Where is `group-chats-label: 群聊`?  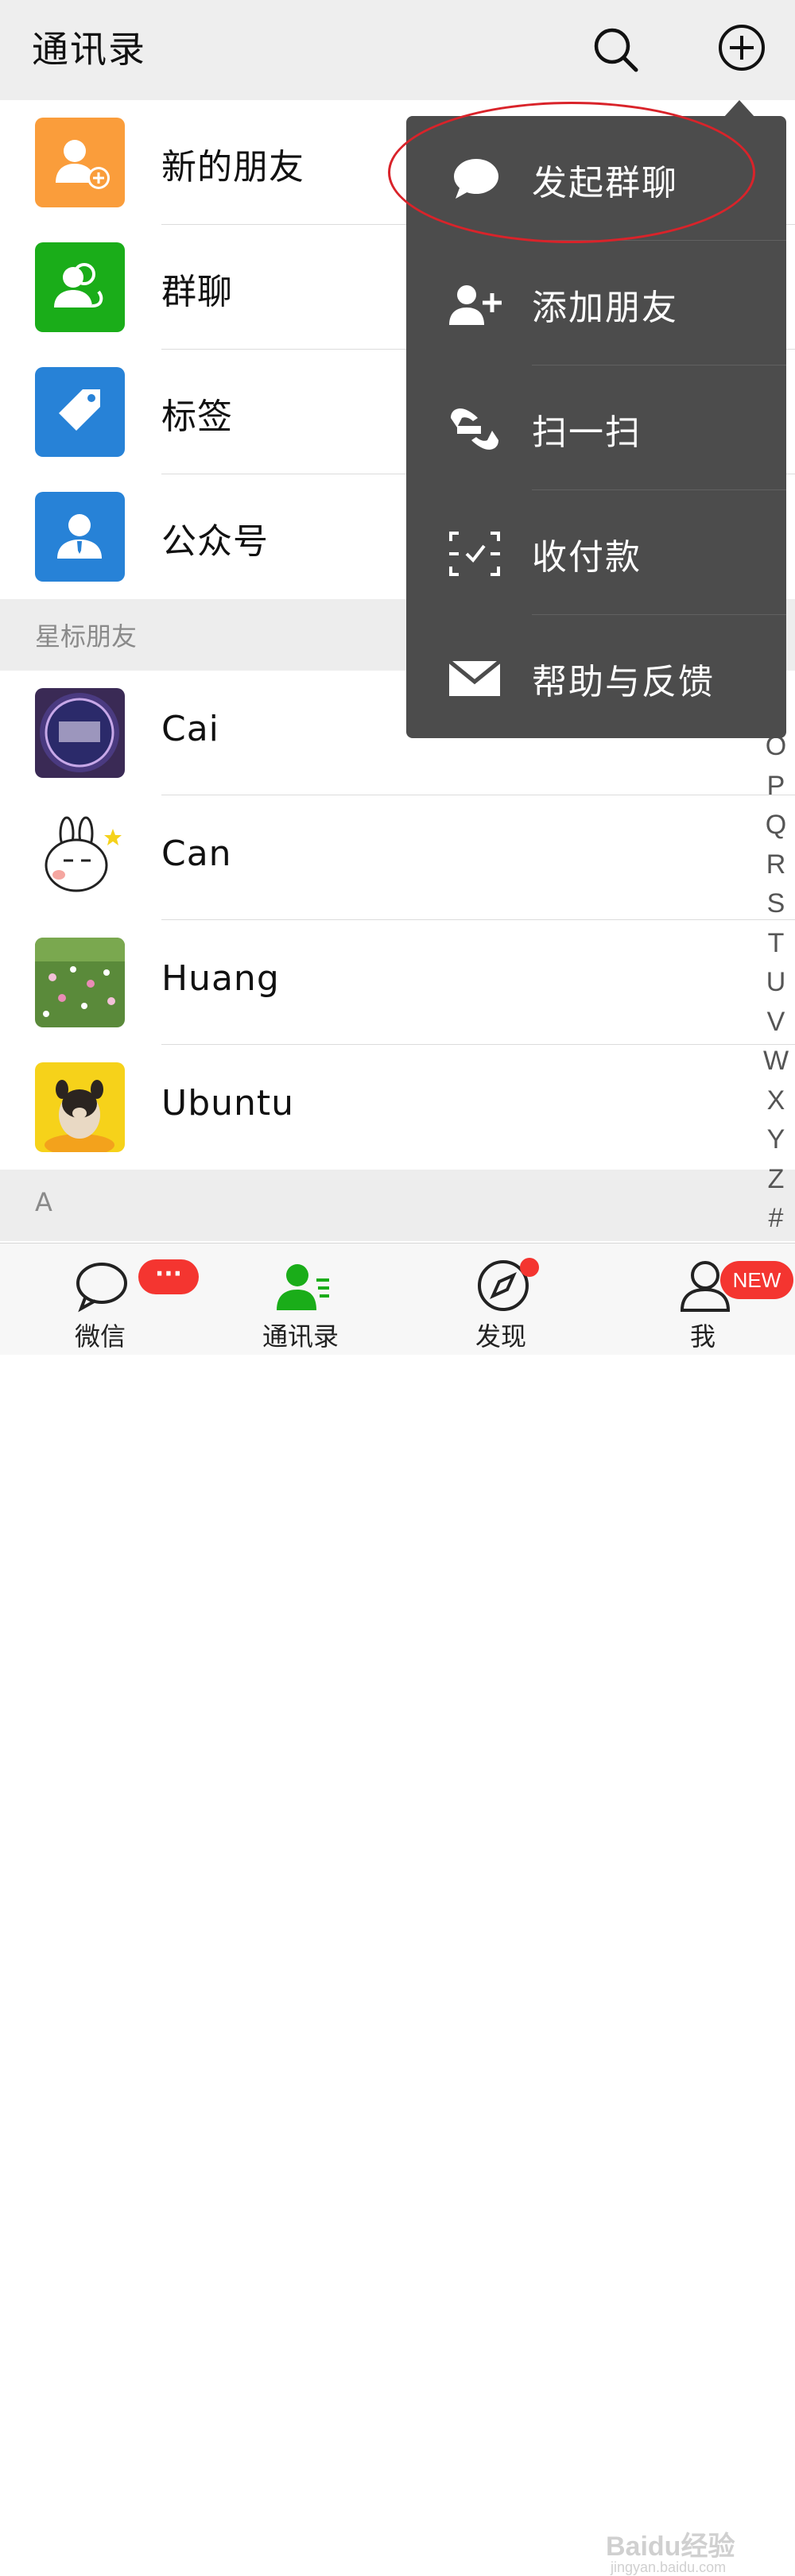
group-chats-label: 群聊 is located at coordinates (197, 292).